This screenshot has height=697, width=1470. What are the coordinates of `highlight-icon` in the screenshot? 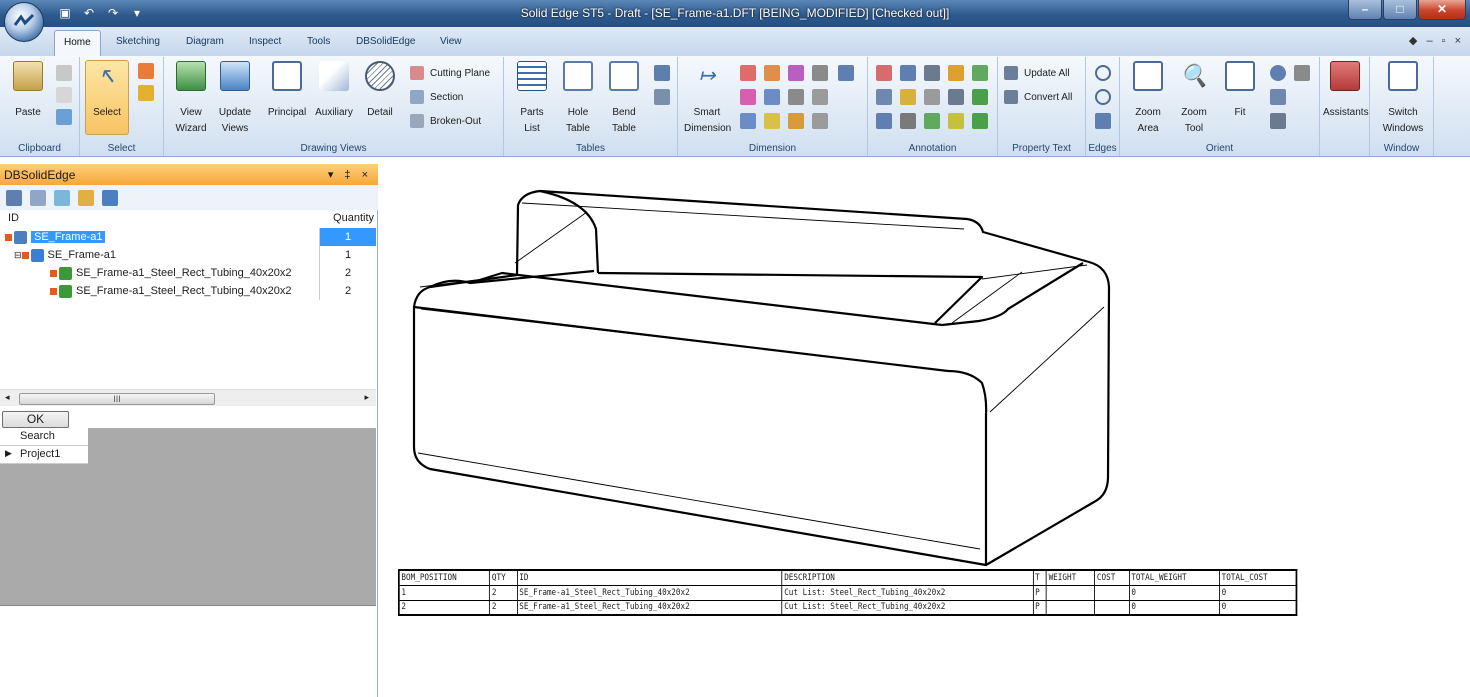 It's located at (146, 93).